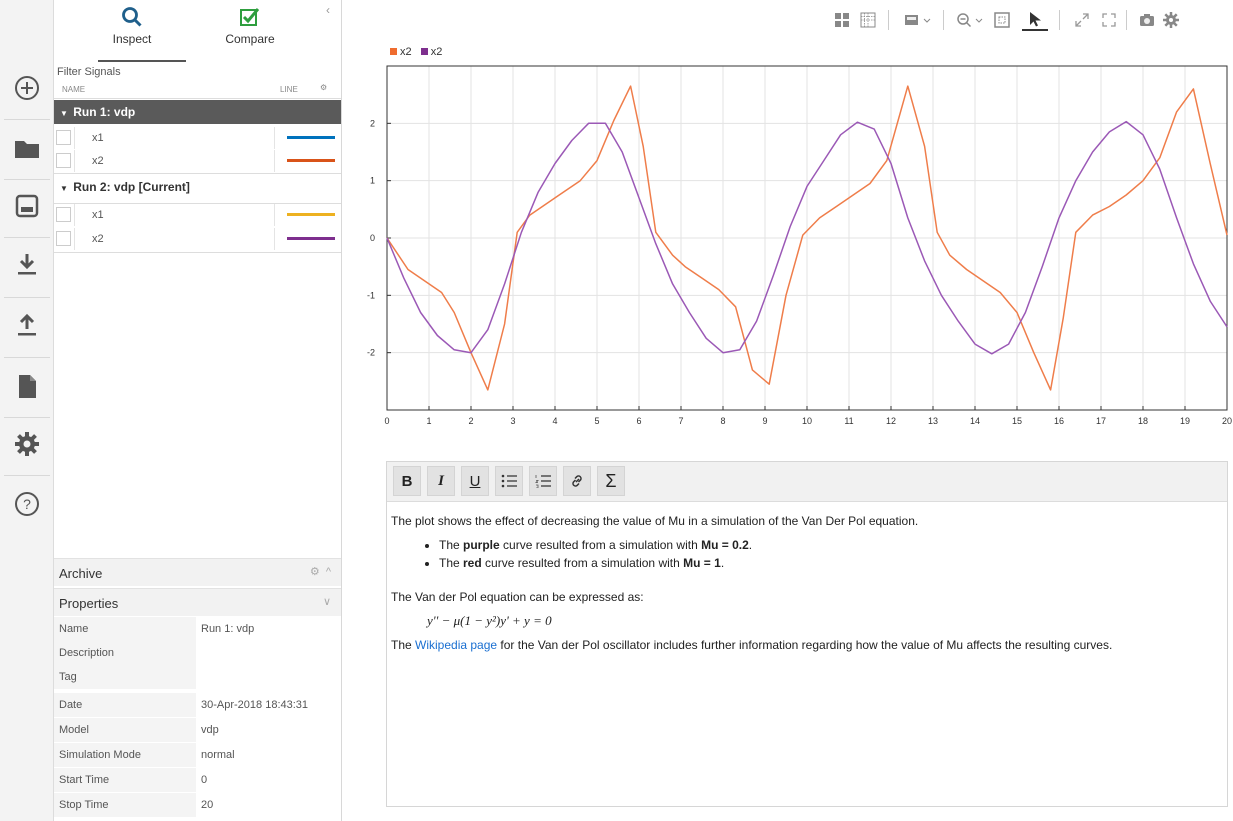 Image resolution: width=1233 pixels, height=821 pixels. What do you see at coordinates (27, 325) in the screenshot?
I see `export-button` at bounding box center [27, 325].